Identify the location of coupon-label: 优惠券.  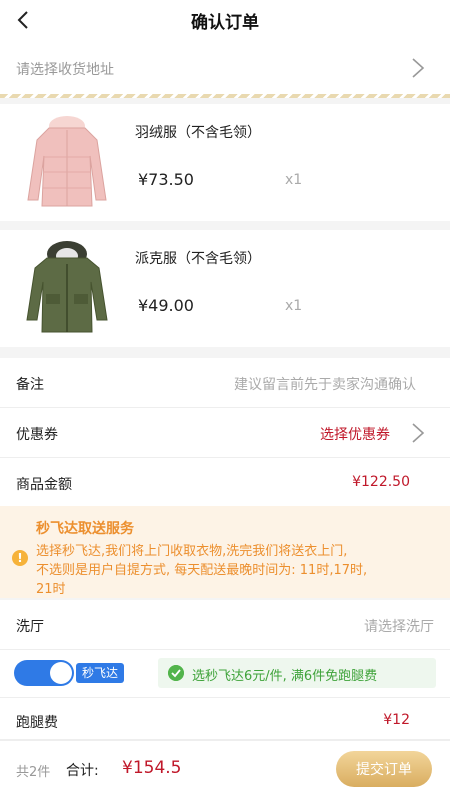
(37, 435).